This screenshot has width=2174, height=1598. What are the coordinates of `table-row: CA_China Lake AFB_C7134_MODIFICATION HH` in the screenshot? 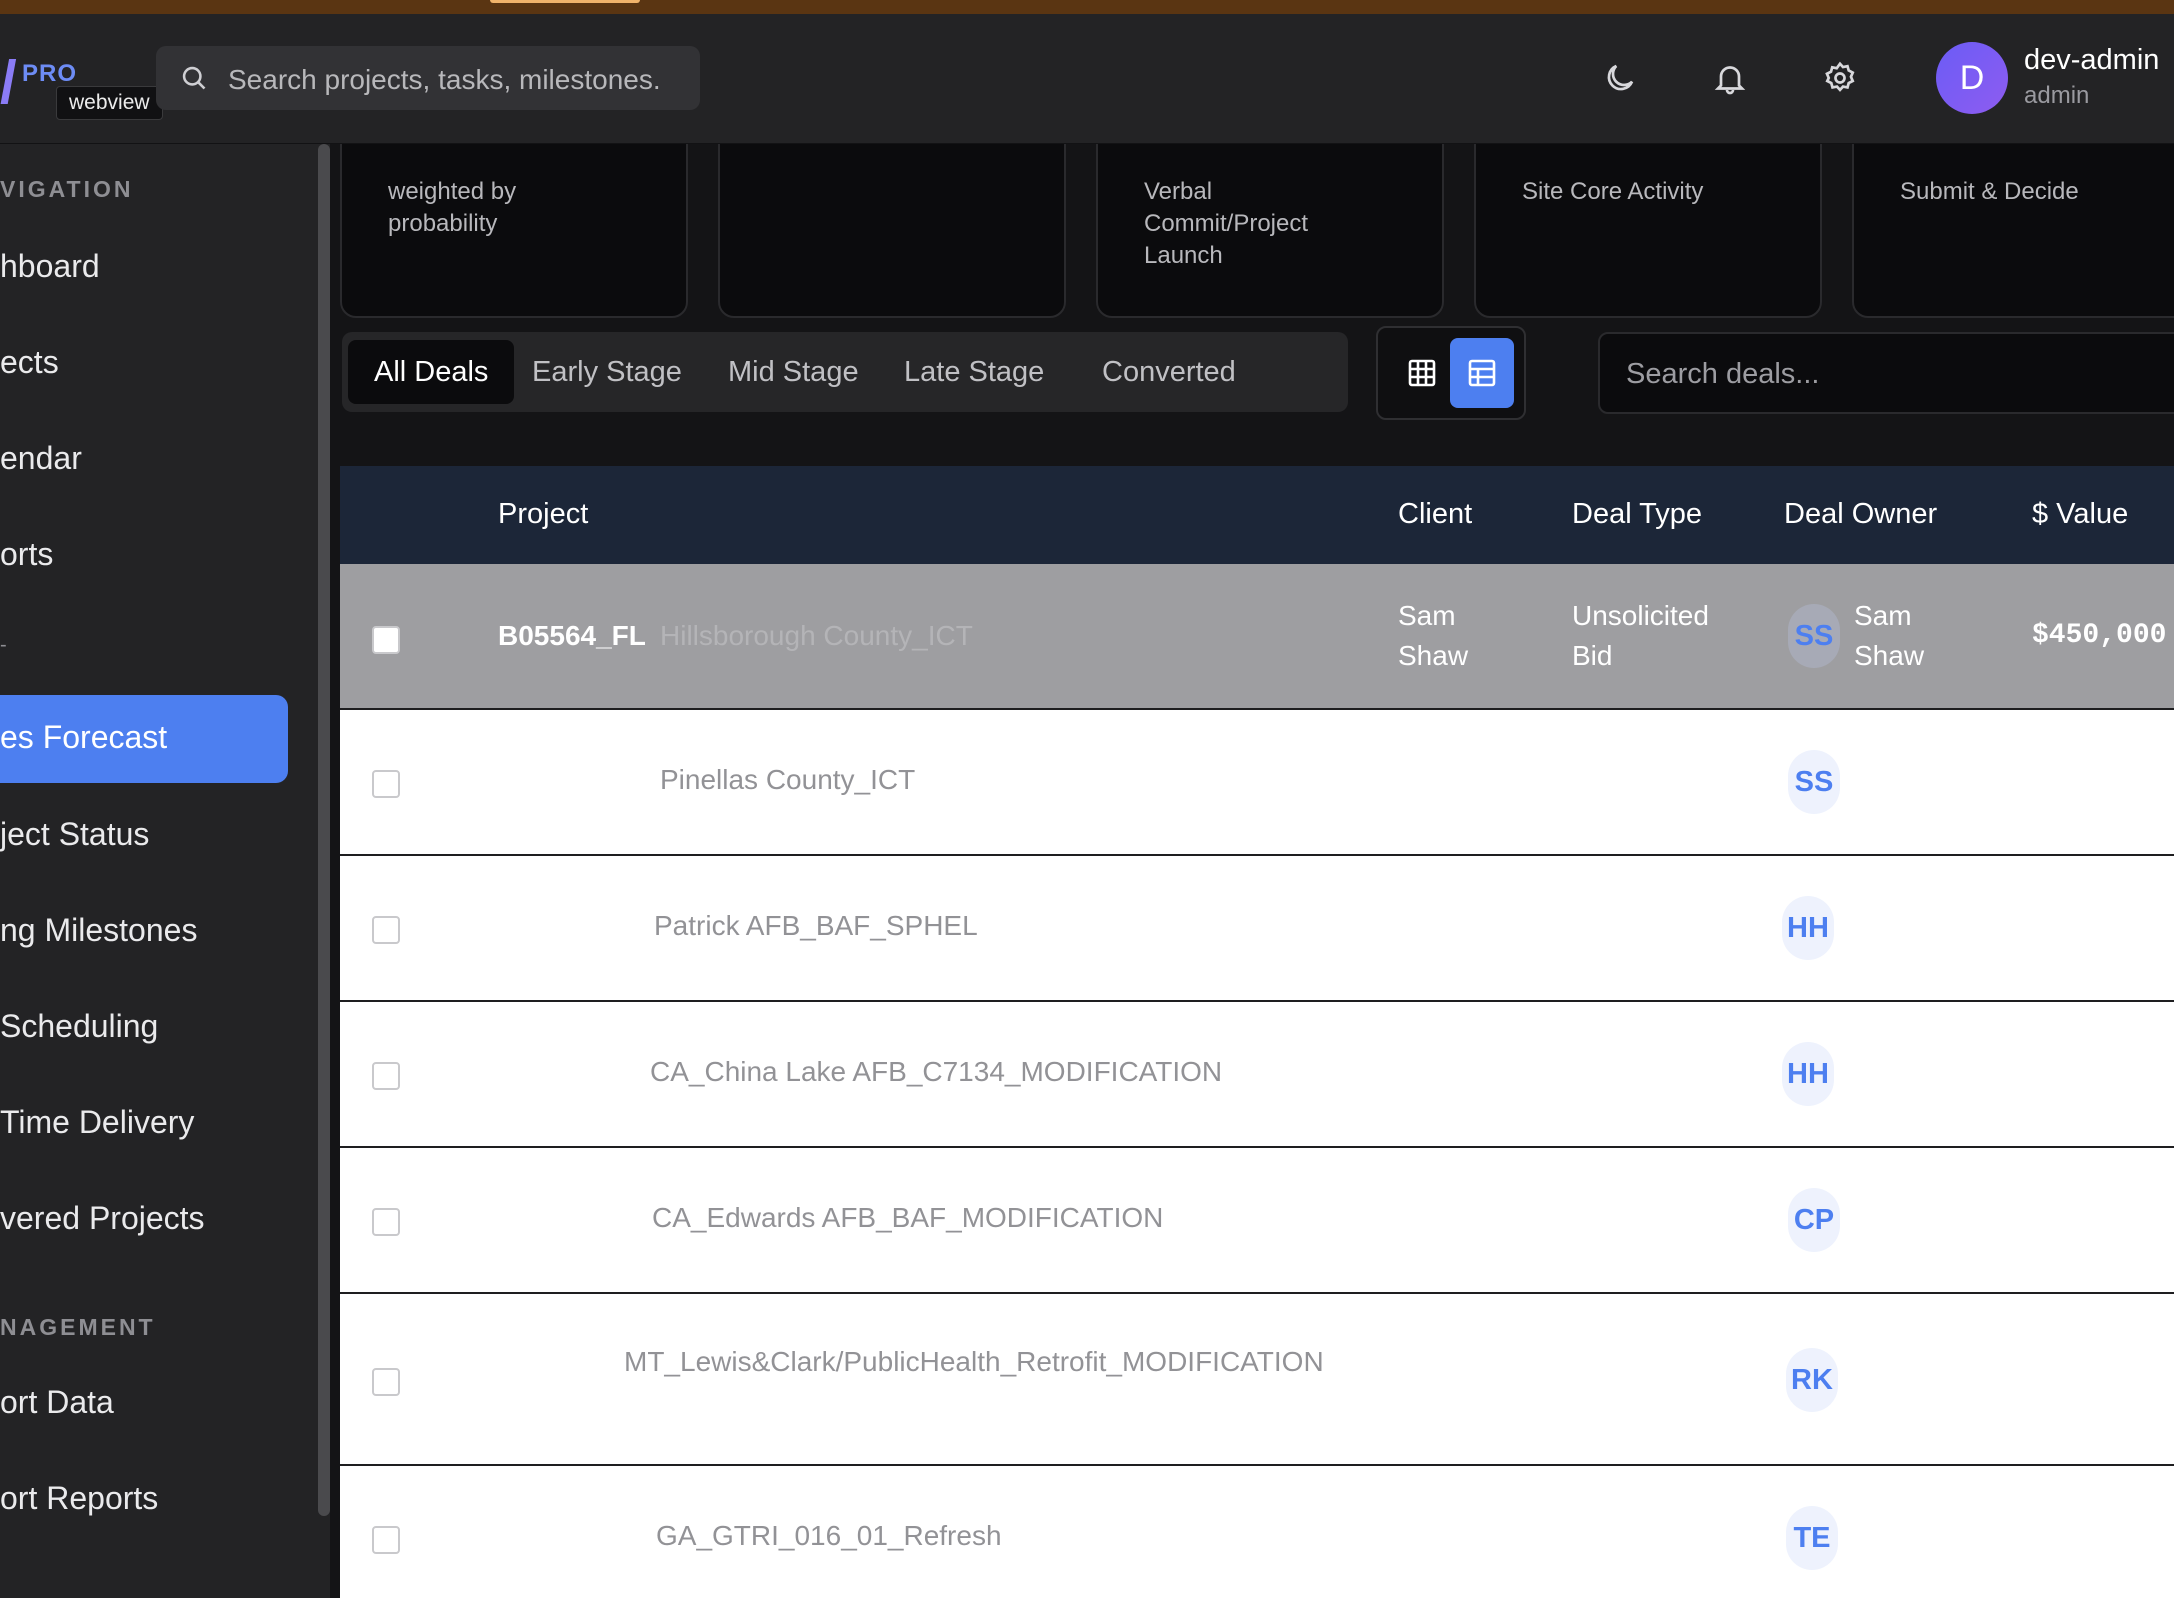 It's located at (1257, 1075).